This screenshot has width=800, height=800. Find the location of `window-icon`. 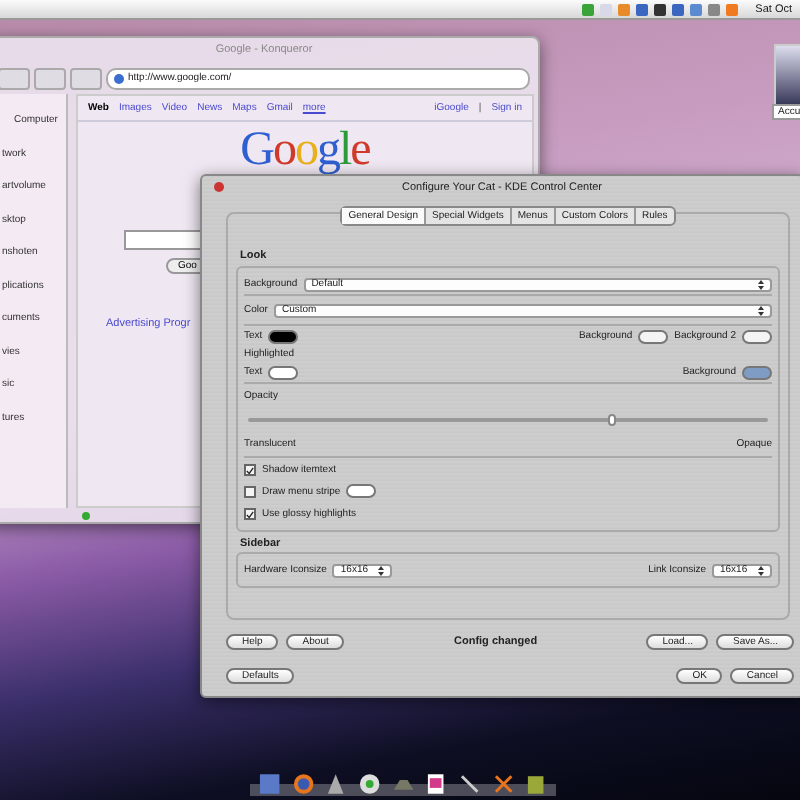

window-icon is located at coordinates (270, 784).